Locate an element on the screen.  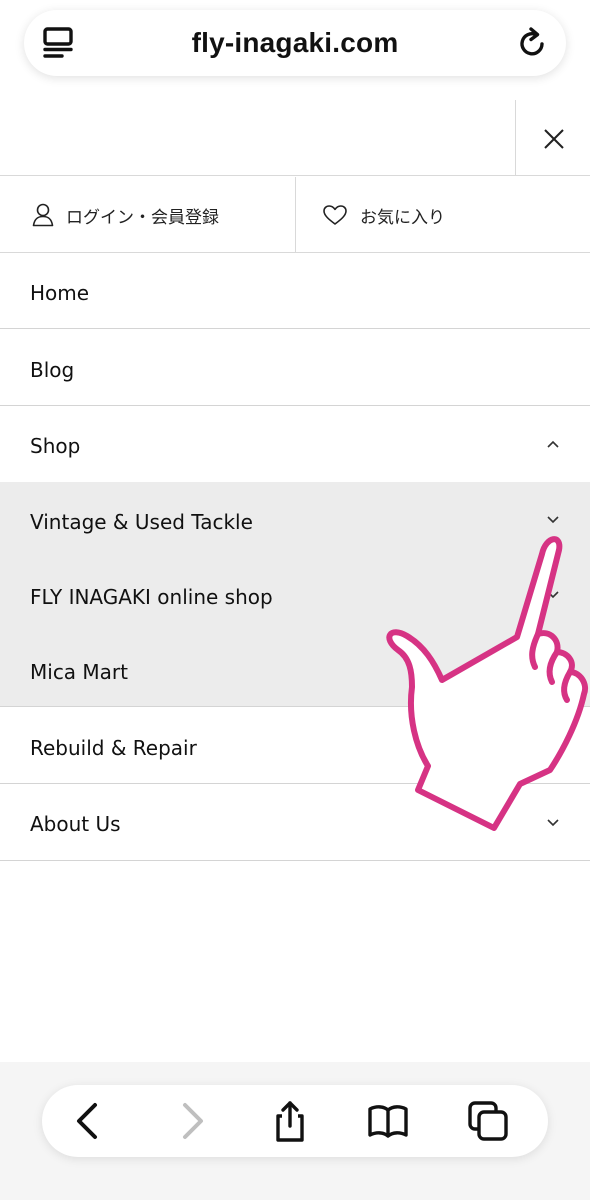
menu-item-blog: Blog is located at coordinates (295, 367).